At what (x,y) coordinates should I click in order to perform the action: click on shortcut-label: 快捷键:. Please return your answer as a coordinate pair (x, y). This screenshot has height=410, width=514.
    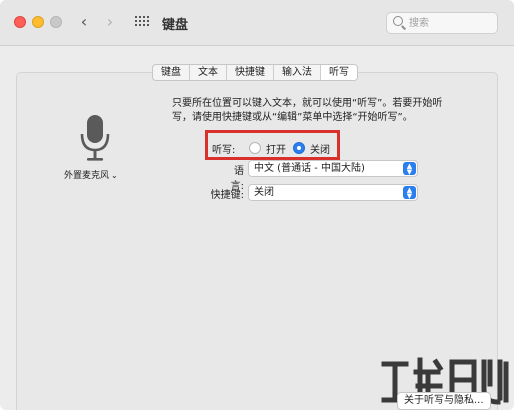
    Looking at the image, I should click on (227, 195).